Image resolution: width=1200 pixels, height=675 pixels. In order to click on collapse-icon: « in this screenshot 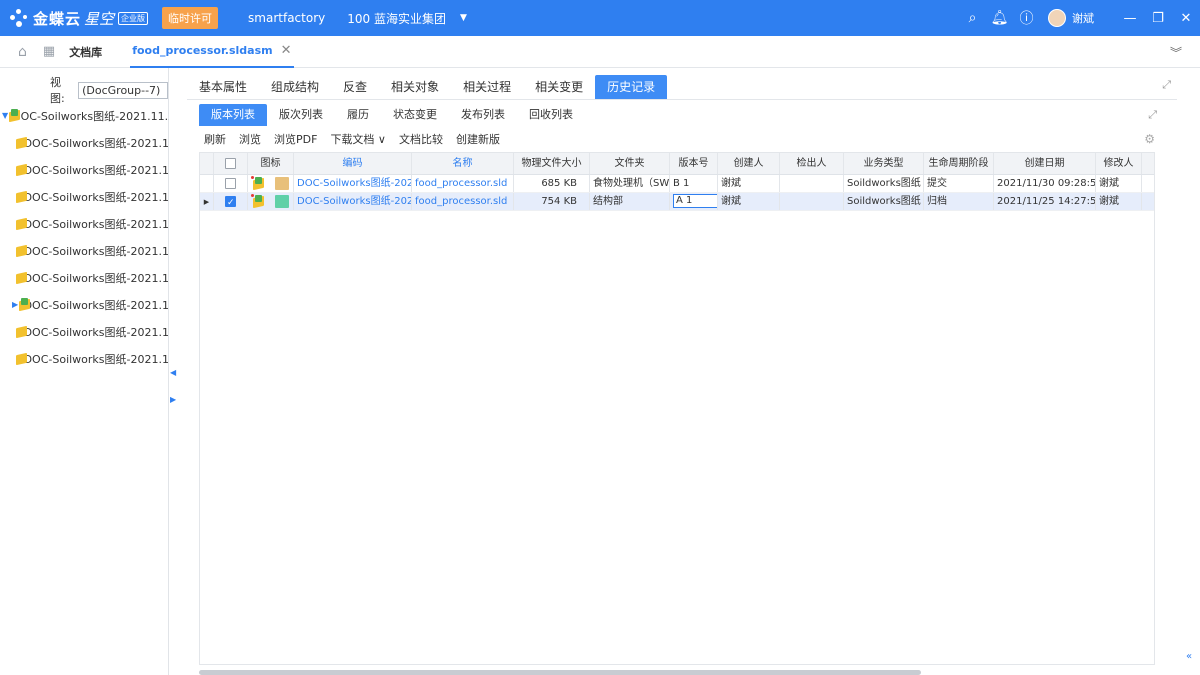, I will do `click(1192, 657)`.